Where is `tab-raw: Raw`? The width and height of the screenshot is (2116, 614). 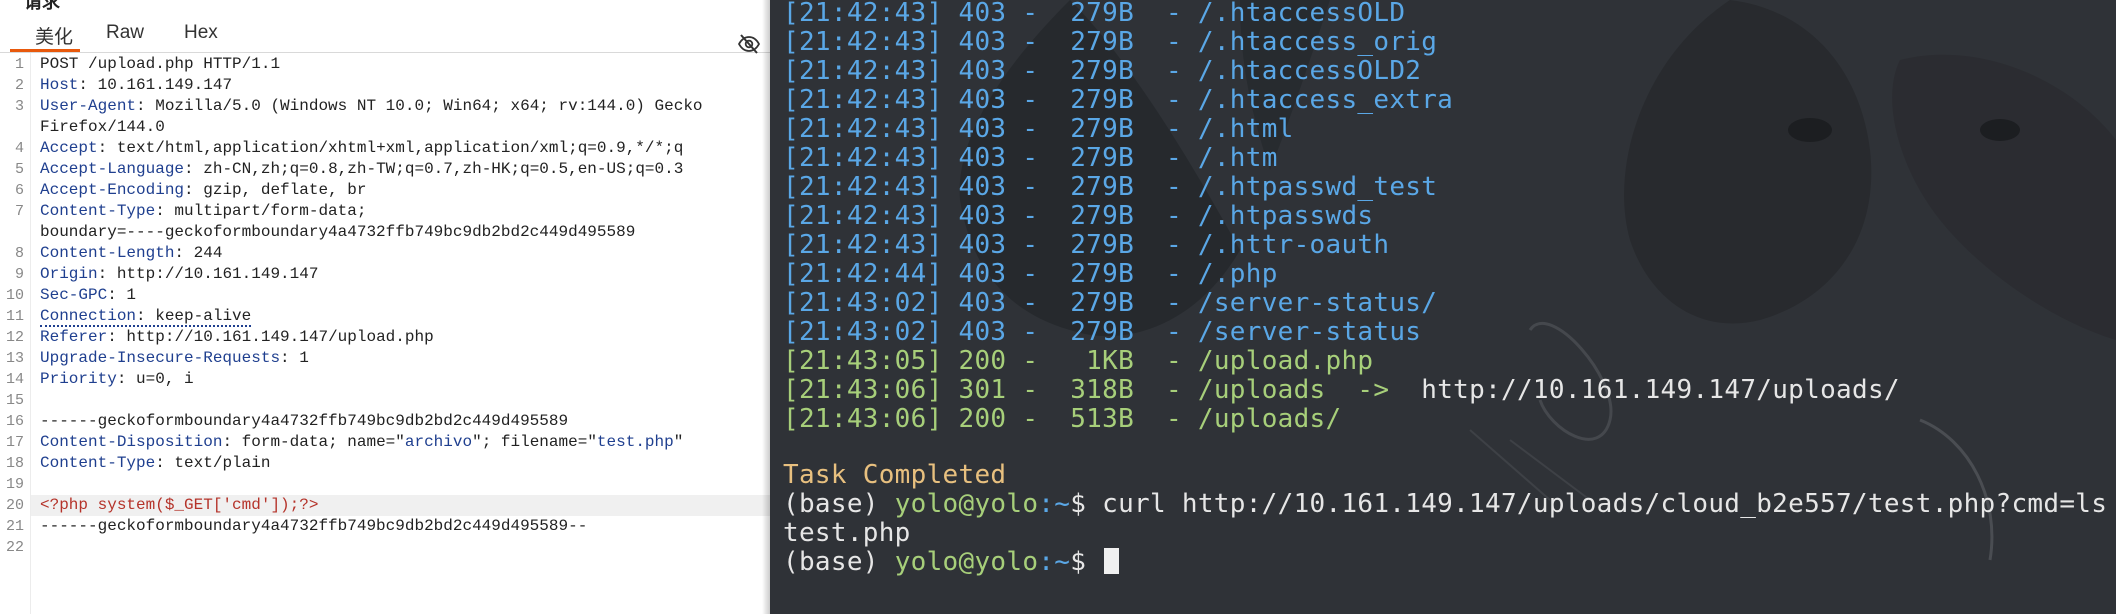 tab-raw: Raw is located at coordinates (125, 33).